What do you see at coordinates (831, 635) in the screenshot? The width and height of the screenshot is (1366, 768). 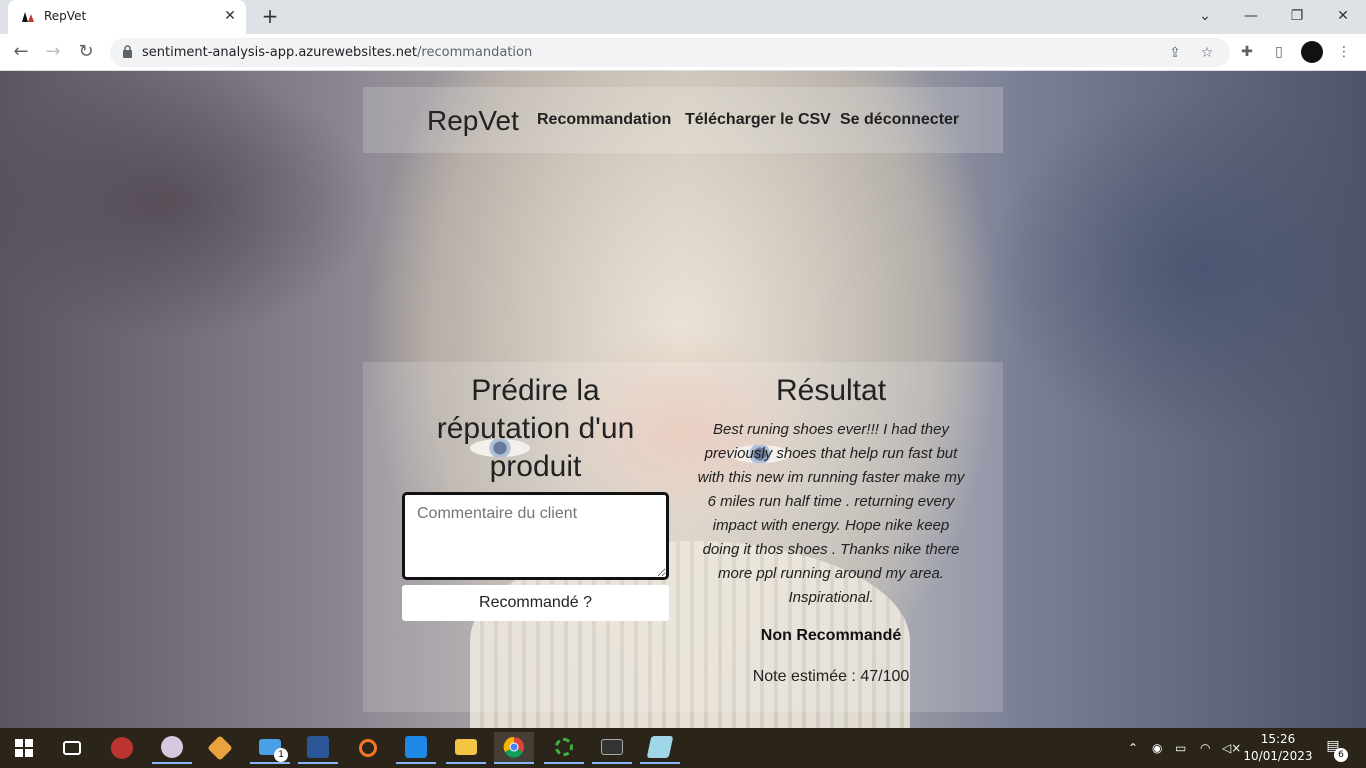 I see `result-verdict: Non Recommandé` at bounding box center [831, 635].